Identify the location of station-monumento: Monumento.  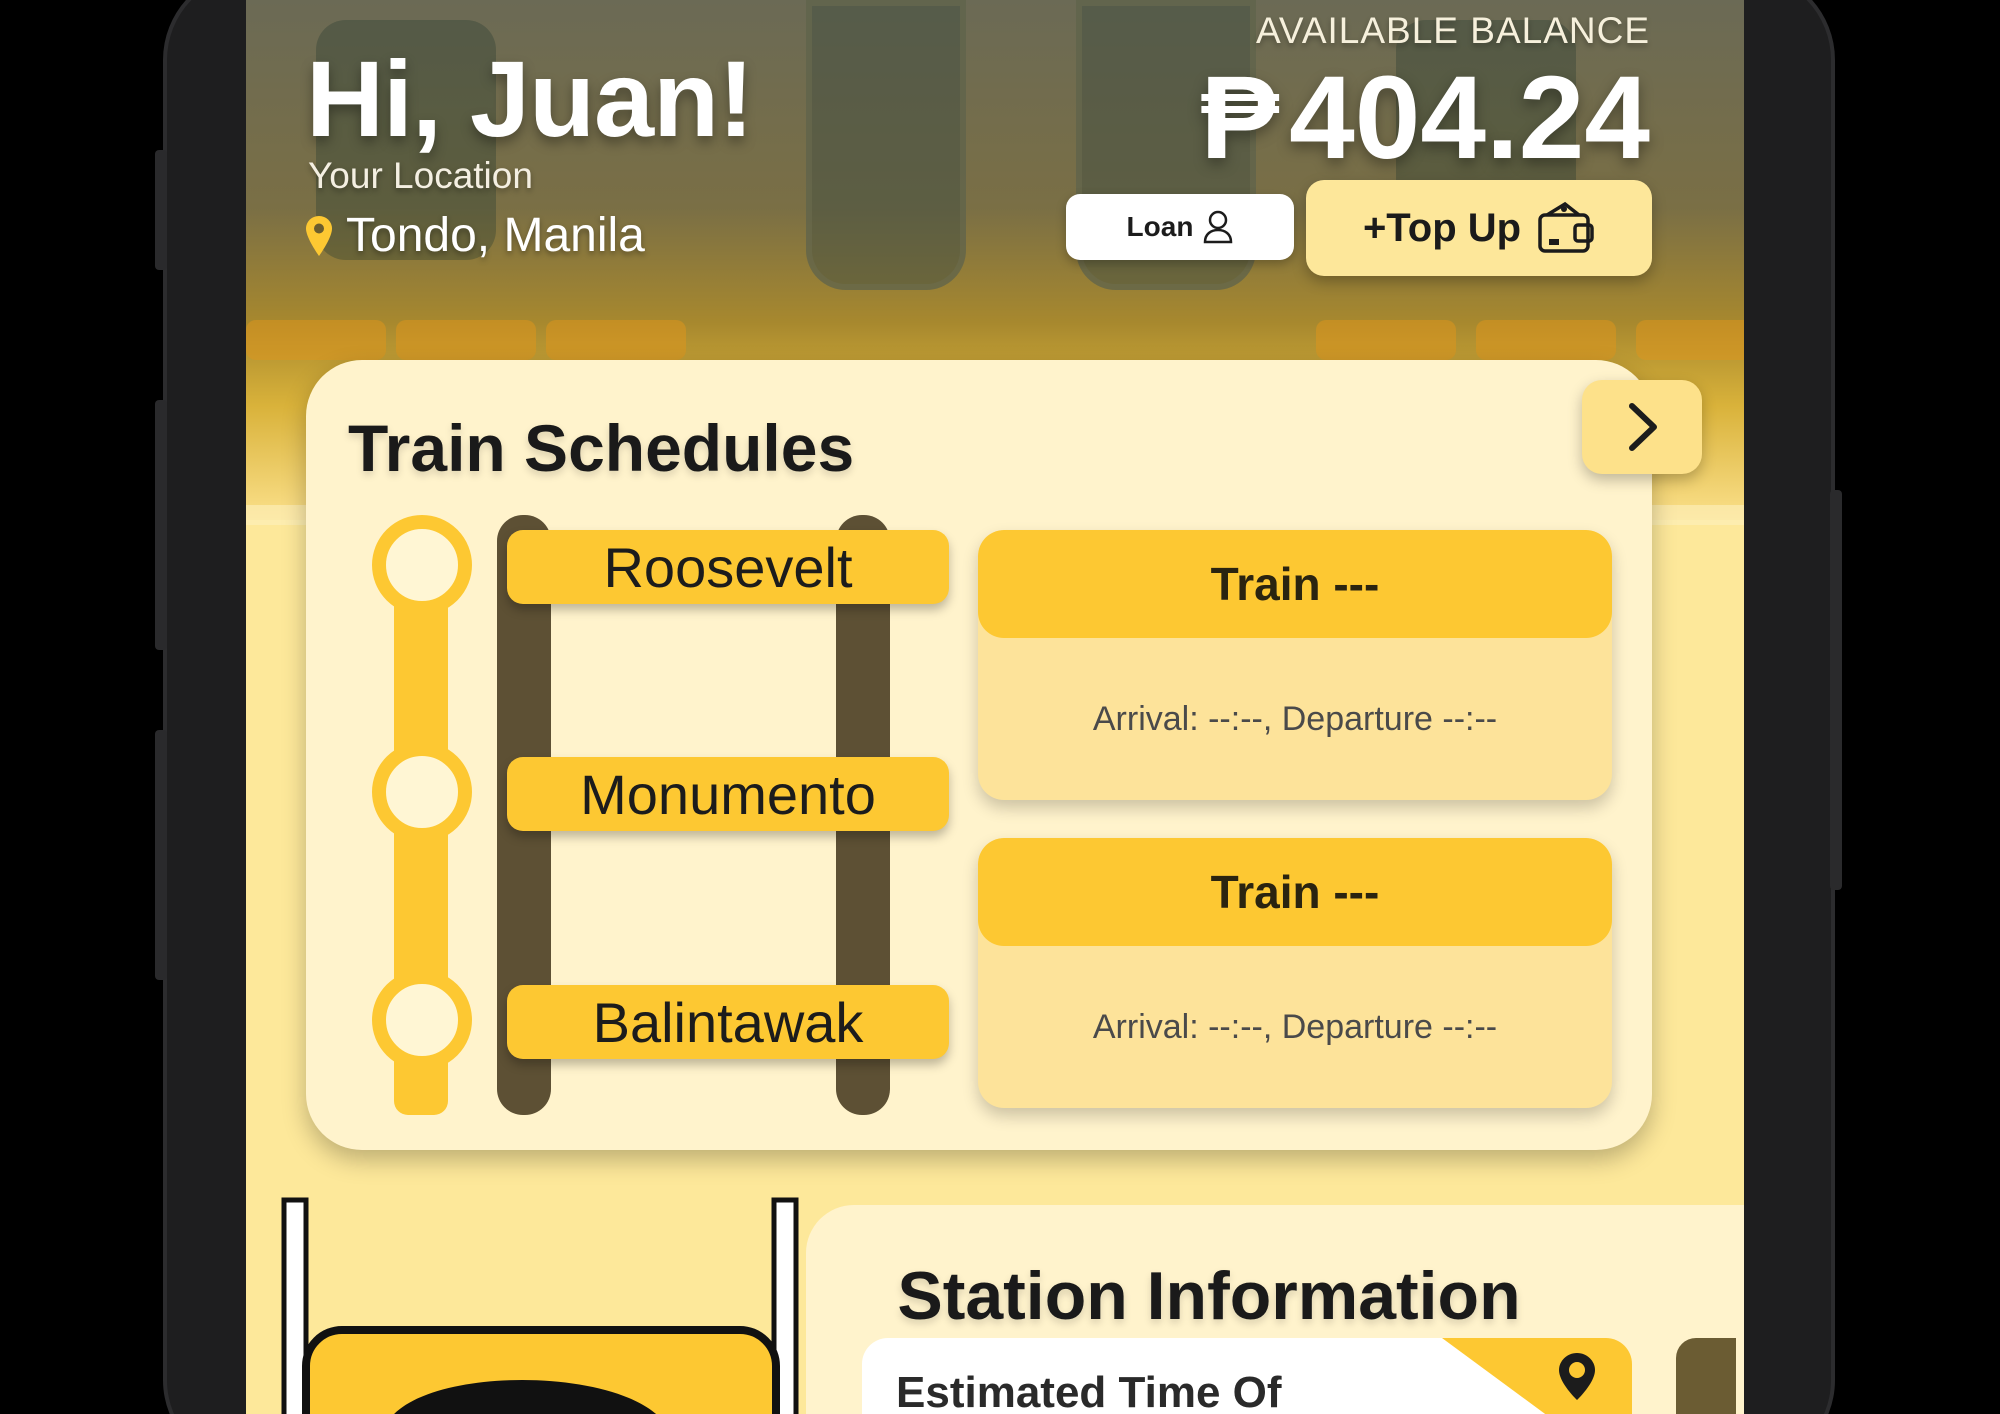
(728, 794).